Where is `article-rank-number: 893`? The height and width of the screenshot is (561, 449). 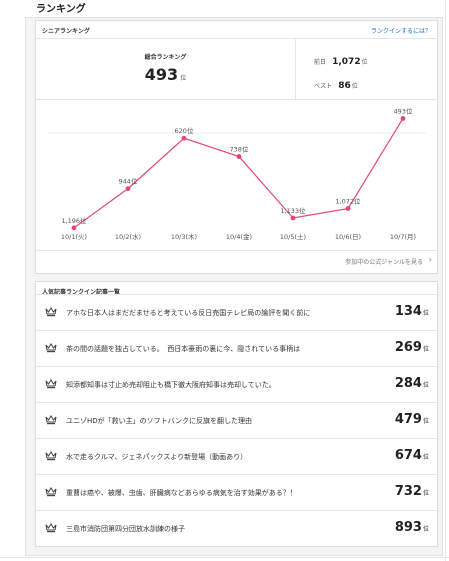 article-rank-number: 893 is located at coordinates (408, 527).